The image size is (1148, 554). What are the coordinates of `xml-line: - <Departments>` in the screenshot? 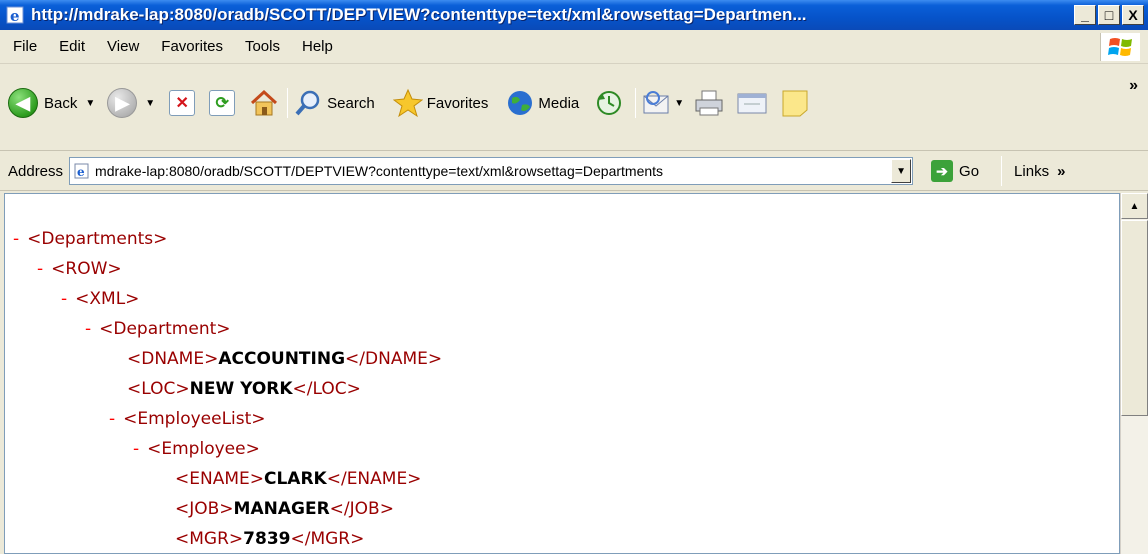 It's located at (90, 239).